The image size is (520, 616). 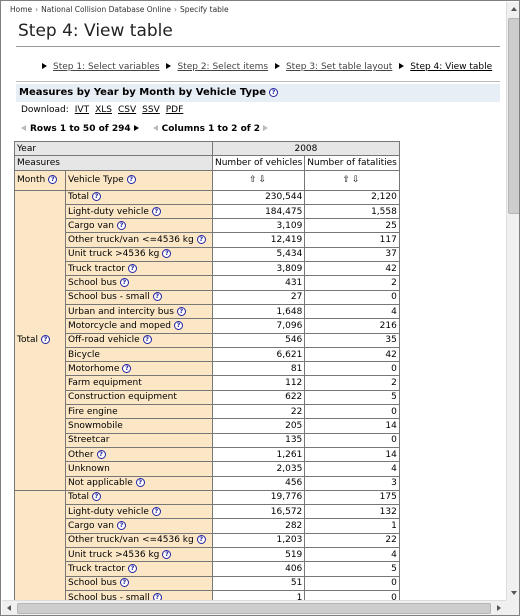 What do you see at coordinates (258, 540) in the screenshot?
I see `vehicles-value: 1,203` at bounding box center [258, 540].